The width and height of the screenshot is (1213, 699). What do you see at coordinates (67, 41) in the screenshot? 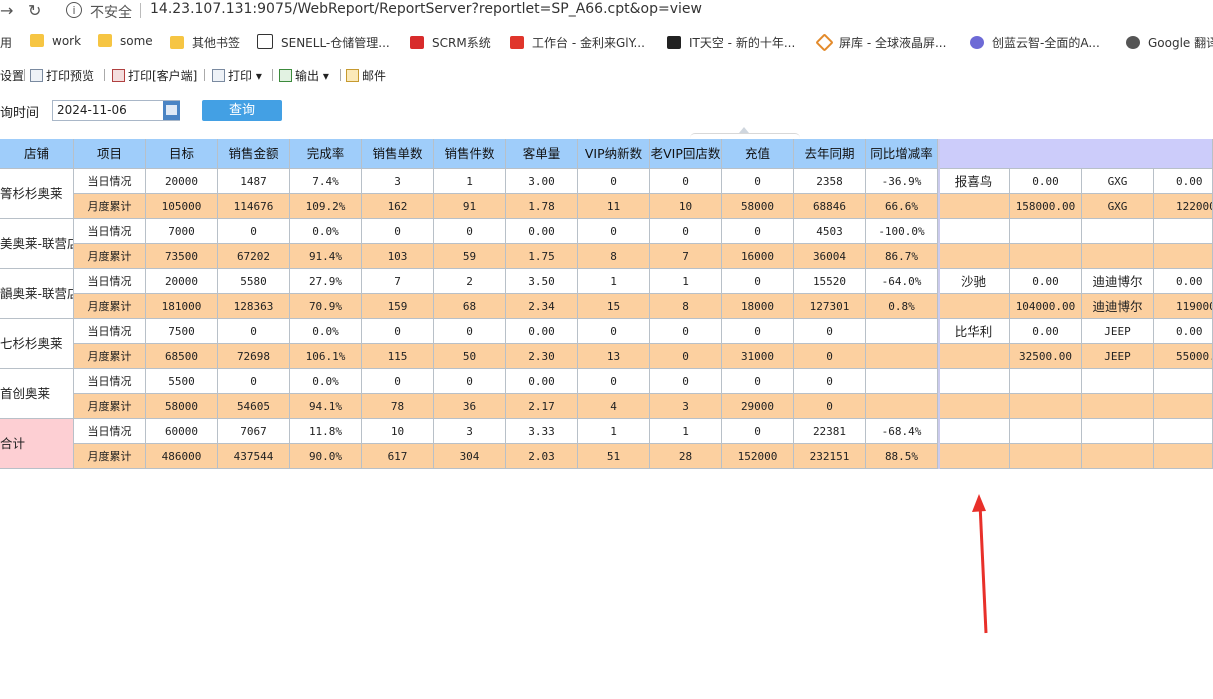
I see `bookmark-label: work` at bounding box center [67, 41].